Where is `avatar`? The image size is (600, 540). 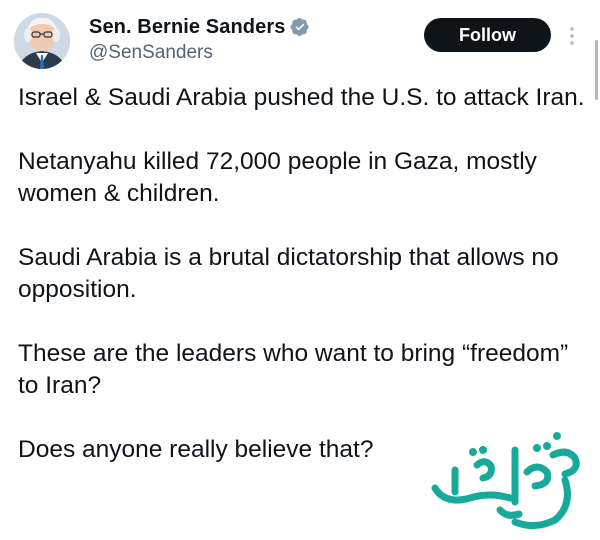 avatar is located at coordinates (42, 41).